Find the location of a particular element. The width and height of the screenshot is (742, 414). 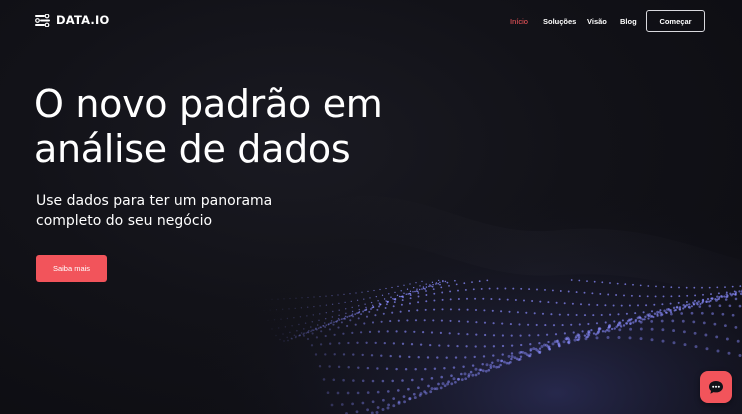

chat-widget-button is located at coordinates (716, 387).